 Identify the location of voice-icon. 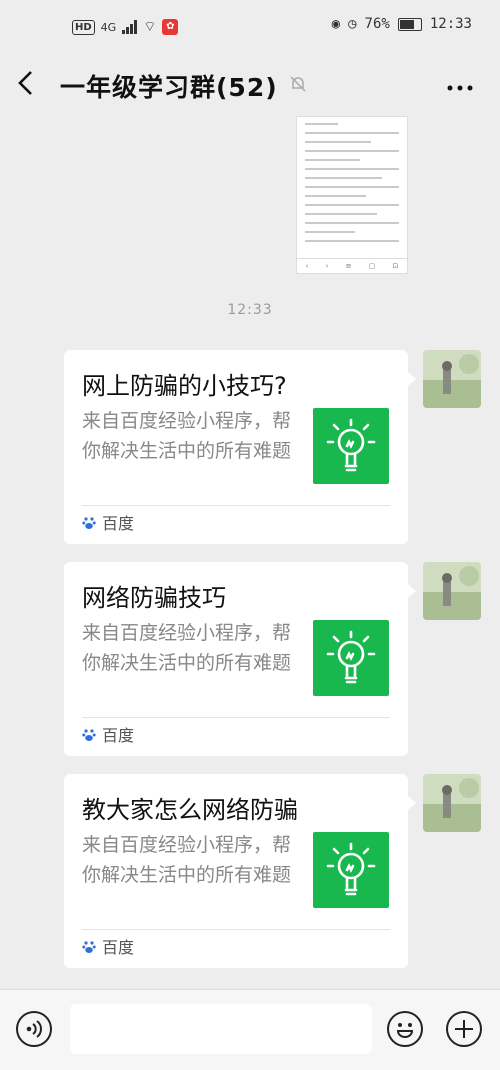
(34, 1029).